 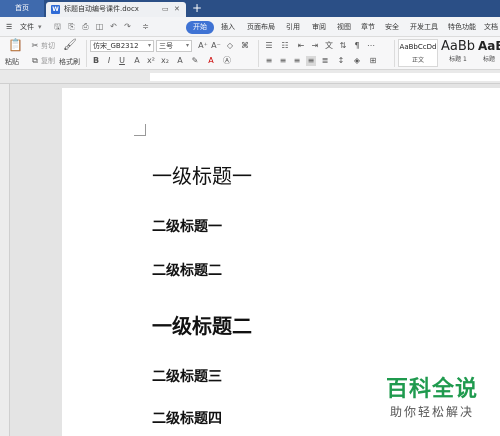 I want to click on subscript-icon: x₂, so click(x=165, y=61).